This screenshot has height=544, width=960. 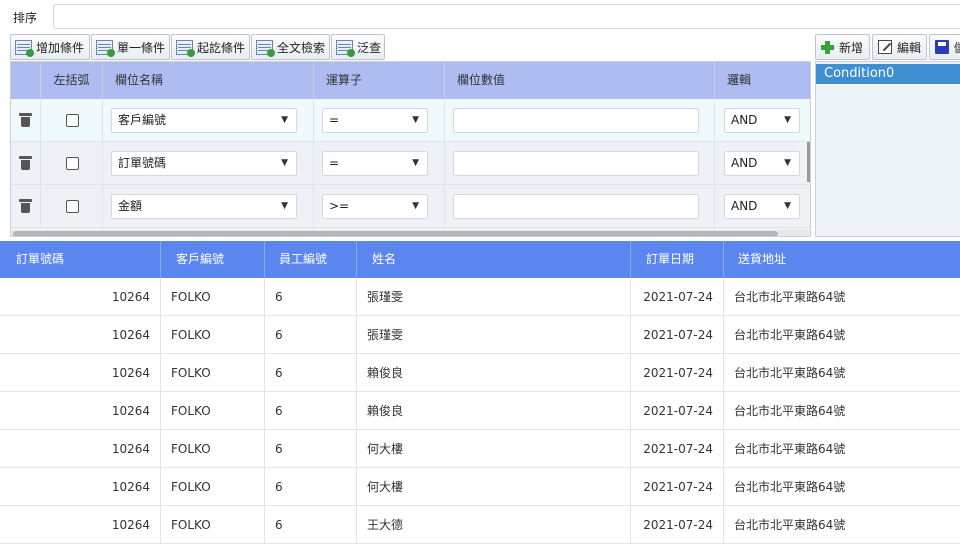 What do you see at coordinates (210, 47) in the screenshot?
I see `range-condition-button: 起訖條件` at bounding box center [210, 47].